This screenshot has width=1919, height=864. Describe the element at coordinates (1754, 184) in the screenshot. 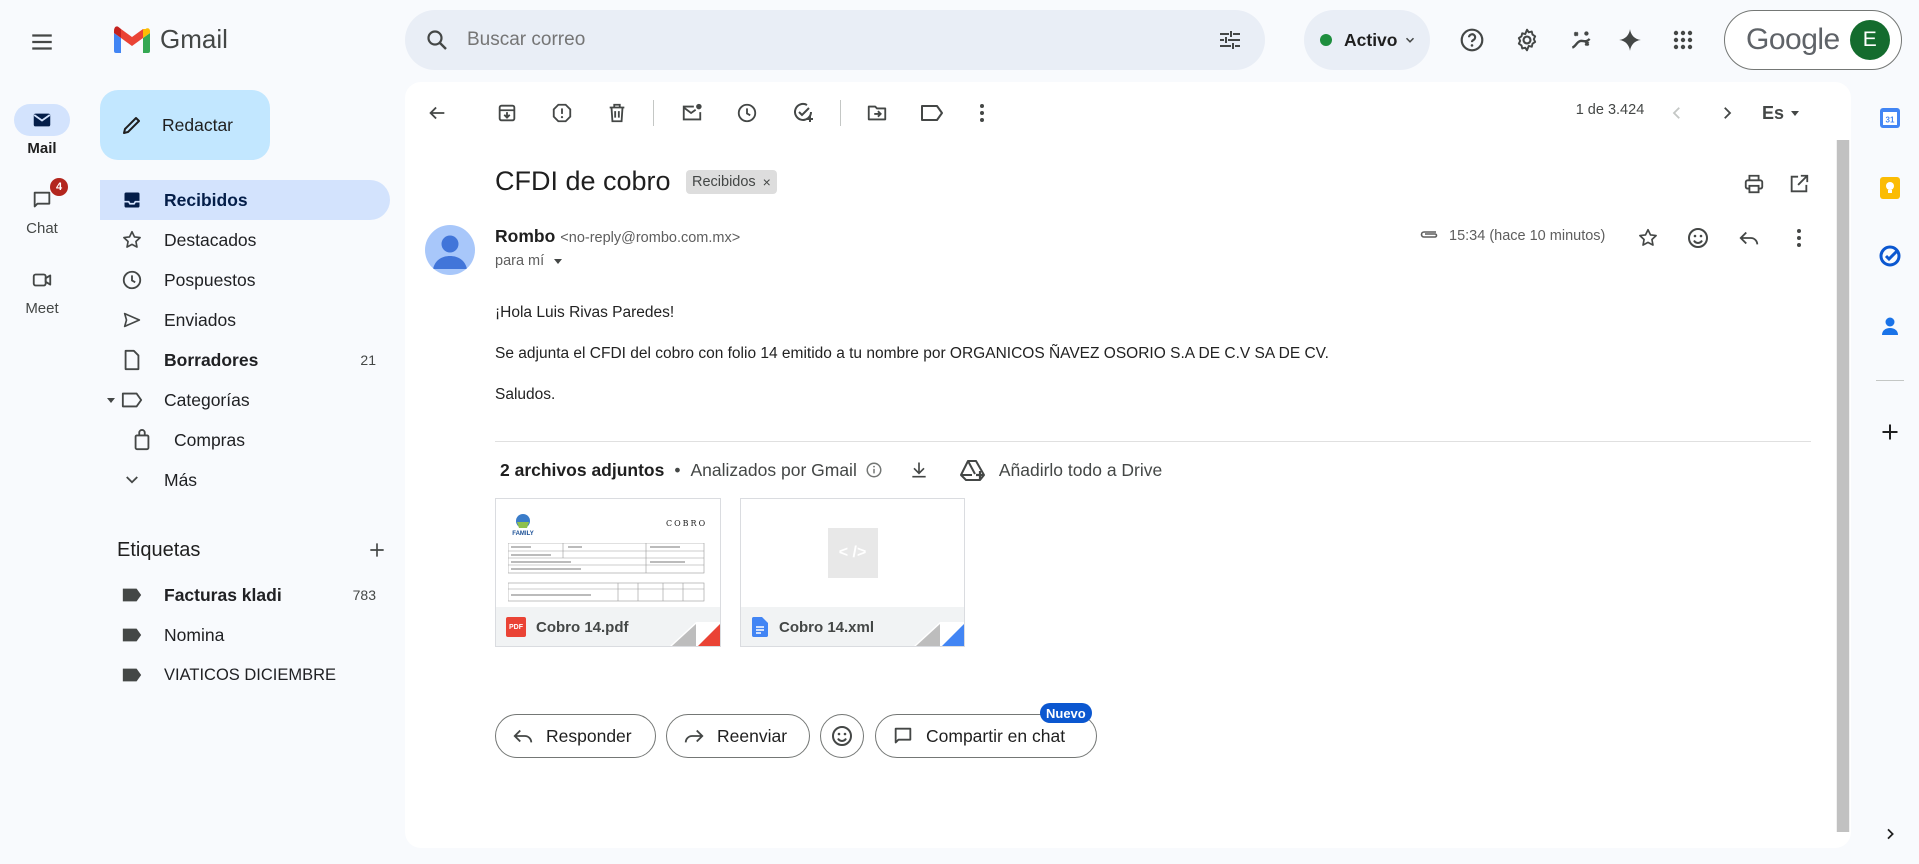

I see `print-button` at that location.